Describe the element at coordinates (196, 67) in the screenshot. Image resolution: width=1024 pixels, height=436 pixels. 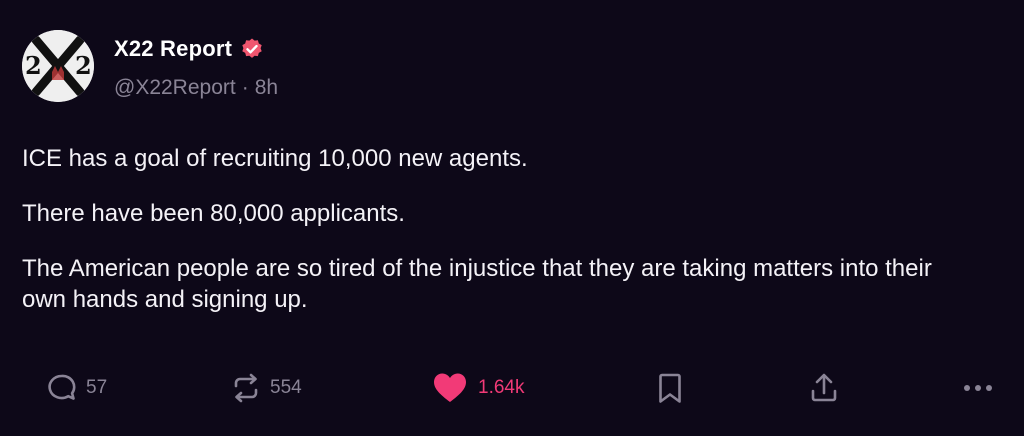
I see `author-meta: X22 Report @X22Report · 8h` at that location.